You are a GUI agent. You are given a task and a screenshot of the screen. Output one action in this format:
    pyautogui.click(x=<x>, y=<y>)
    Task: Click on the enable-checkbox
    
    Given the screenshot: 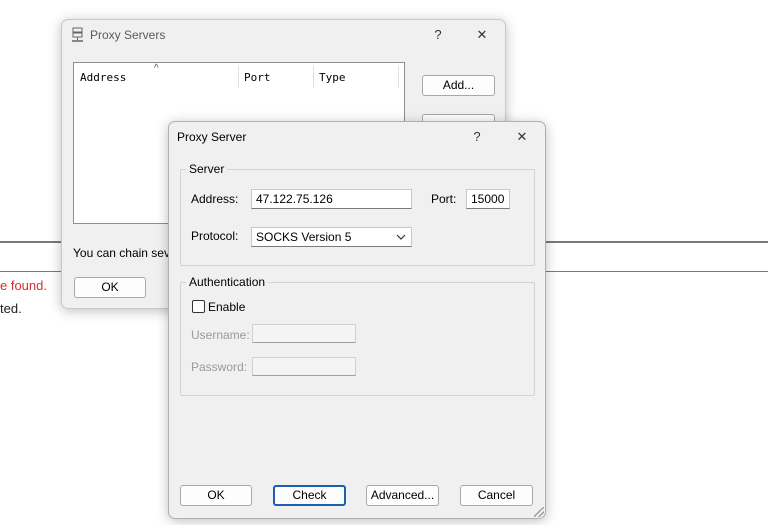 What is the action you would take?
    pyautogui.click(x=198, y=306)
    